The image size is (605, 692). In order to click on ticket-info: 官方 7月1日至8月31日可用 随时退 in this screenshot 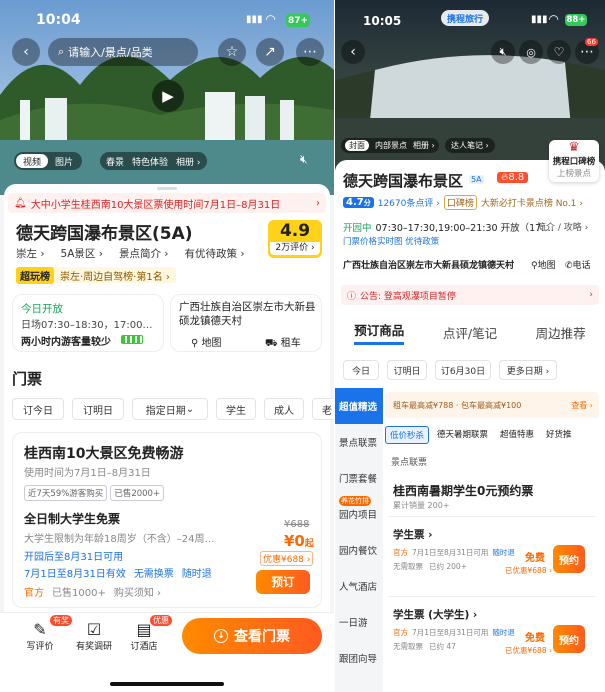, I will do `click(454, 552)`.